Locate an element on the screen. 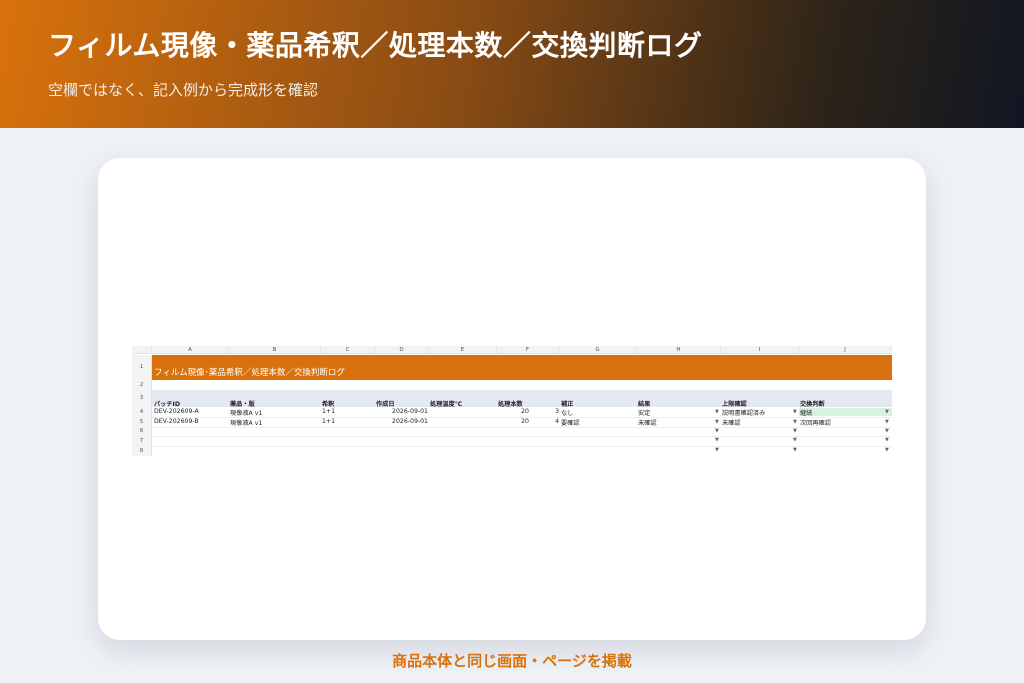  page-title: フィルム現像・薬品希釈／処理本数／交換判断ログ is located at coordinates (375, 45).